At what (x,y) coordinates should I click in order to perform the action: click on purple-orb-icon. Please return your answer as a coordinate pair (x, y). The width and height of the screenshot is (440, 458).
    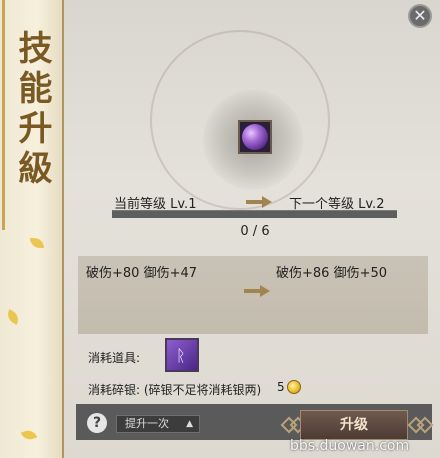
    Looking at the image, I should click on (255, 137).